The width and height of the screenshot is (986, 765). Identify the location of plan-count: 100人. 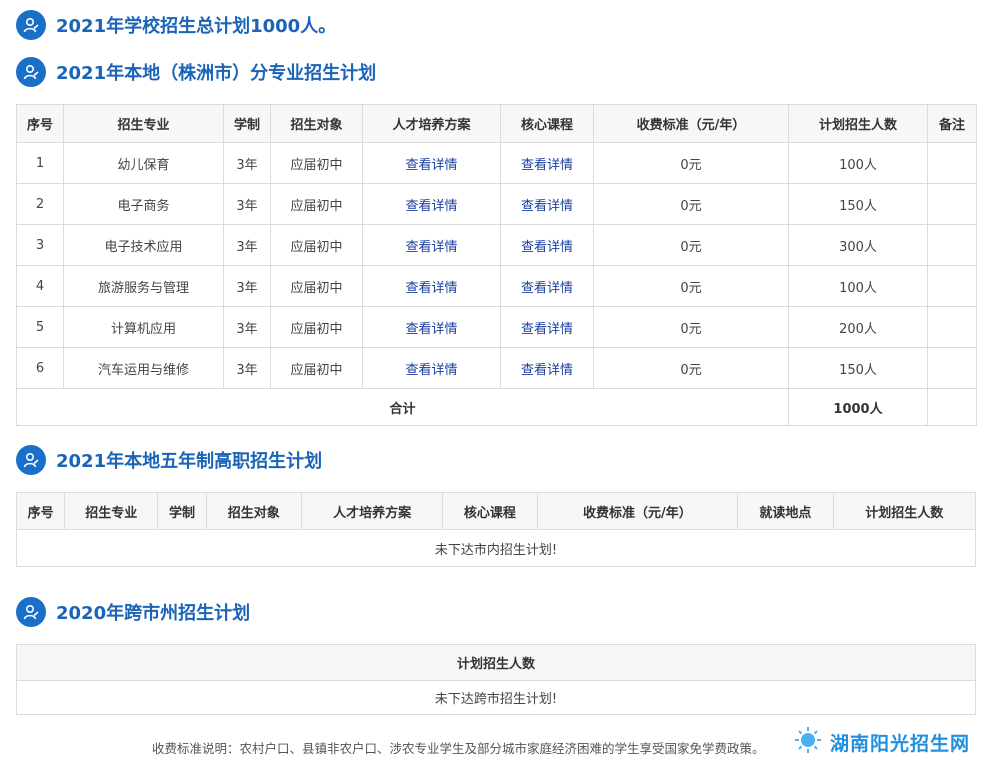
(858, 163).